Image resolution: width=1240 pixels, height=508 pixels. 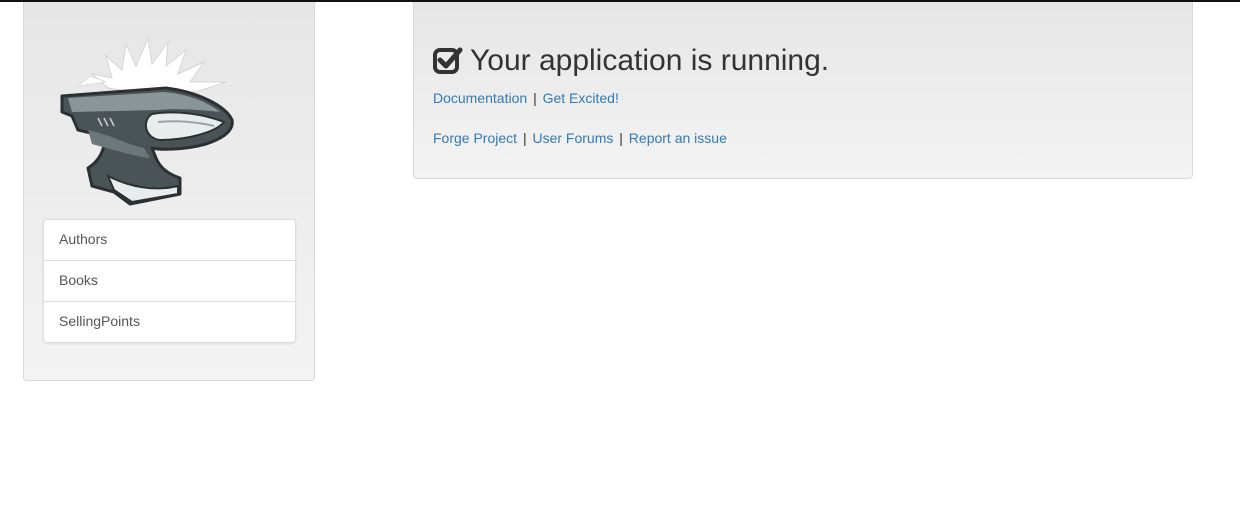 I want to click on get-excited-link: Get Excited!, so click(x=581, y=98).